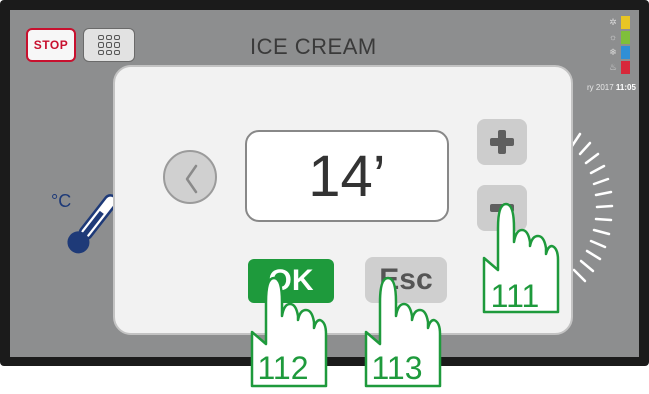  What do you see at coordinates (625, 52) in the screenshot?
I see `status-blue` at bounding box center [625, 52].